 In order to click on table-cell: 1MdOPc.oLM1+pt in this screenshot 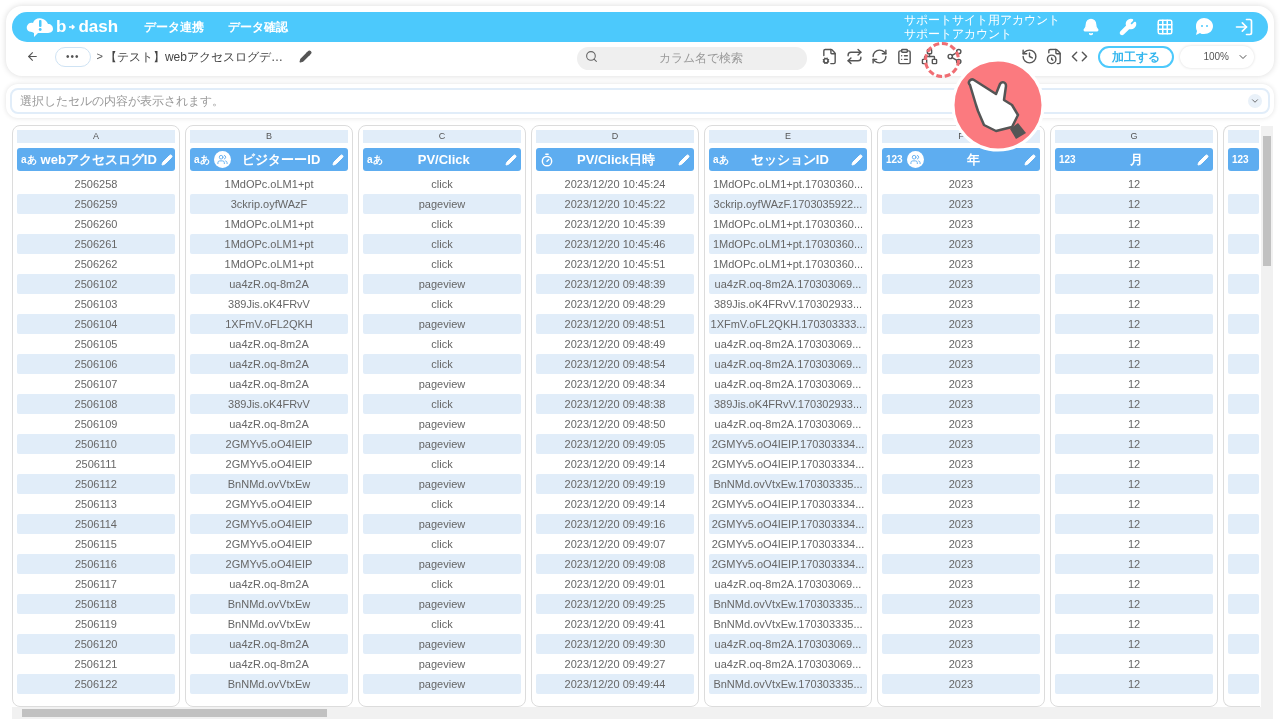, I will do `click(269, 244)`.